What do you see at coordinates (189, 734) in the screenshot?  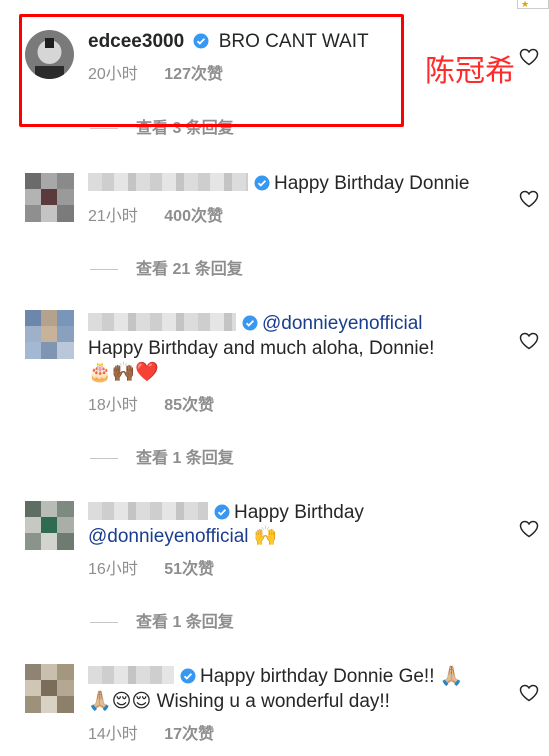 I see `like-count: 17次赞` at bounding box center [189, 734].